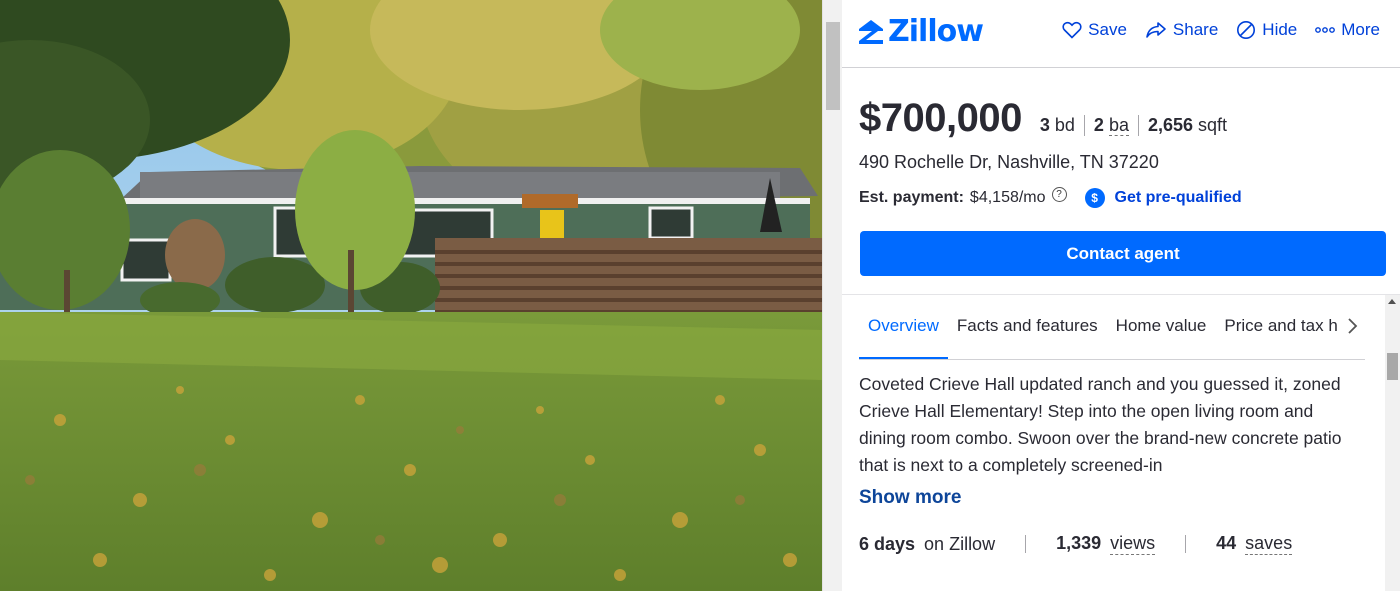 The width and height of the screenshot is (1400, 591). What do you see at coordinates (1106, 544) in the screenshot?
I see `views-stat: 1,339 views` at bounding box center [1106, 544].